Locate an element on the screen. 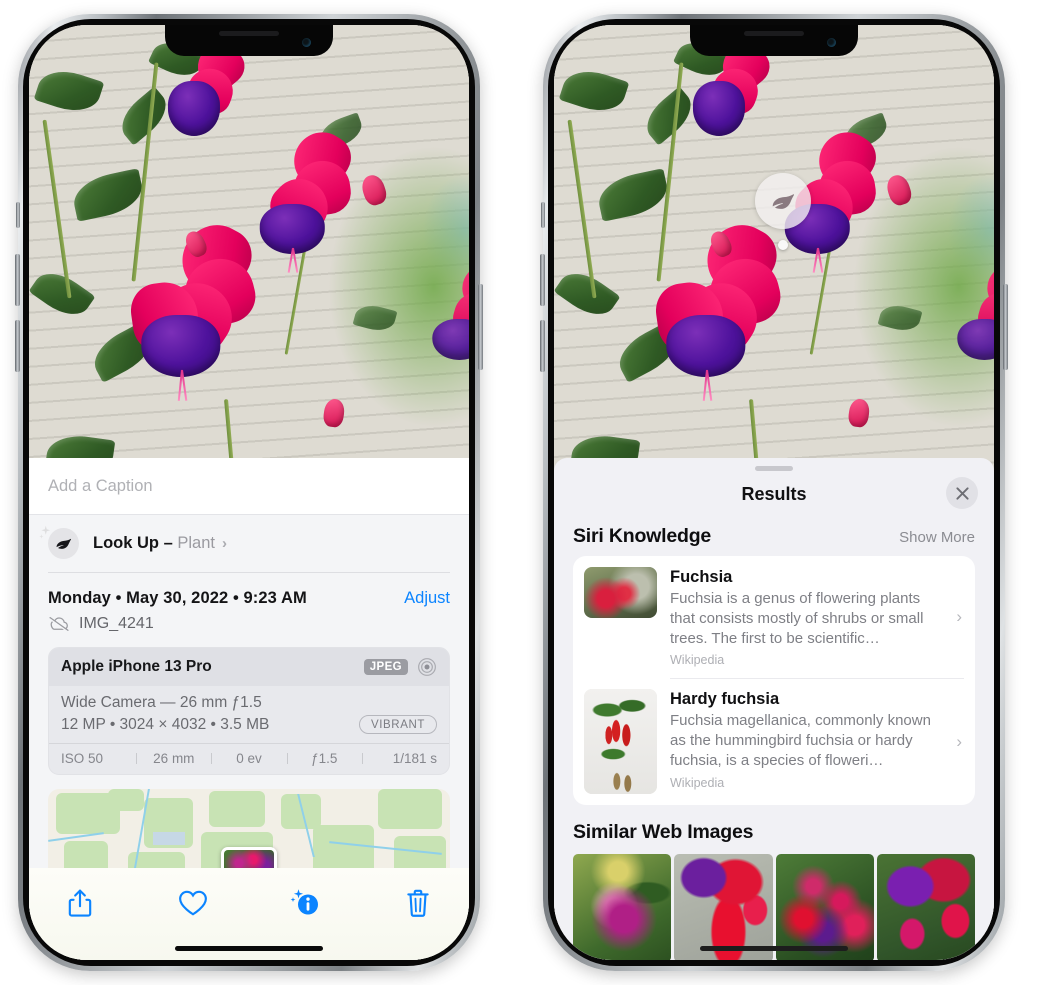  similar-web-images-header: Similar Web Images is located at coordinates (774, 828).